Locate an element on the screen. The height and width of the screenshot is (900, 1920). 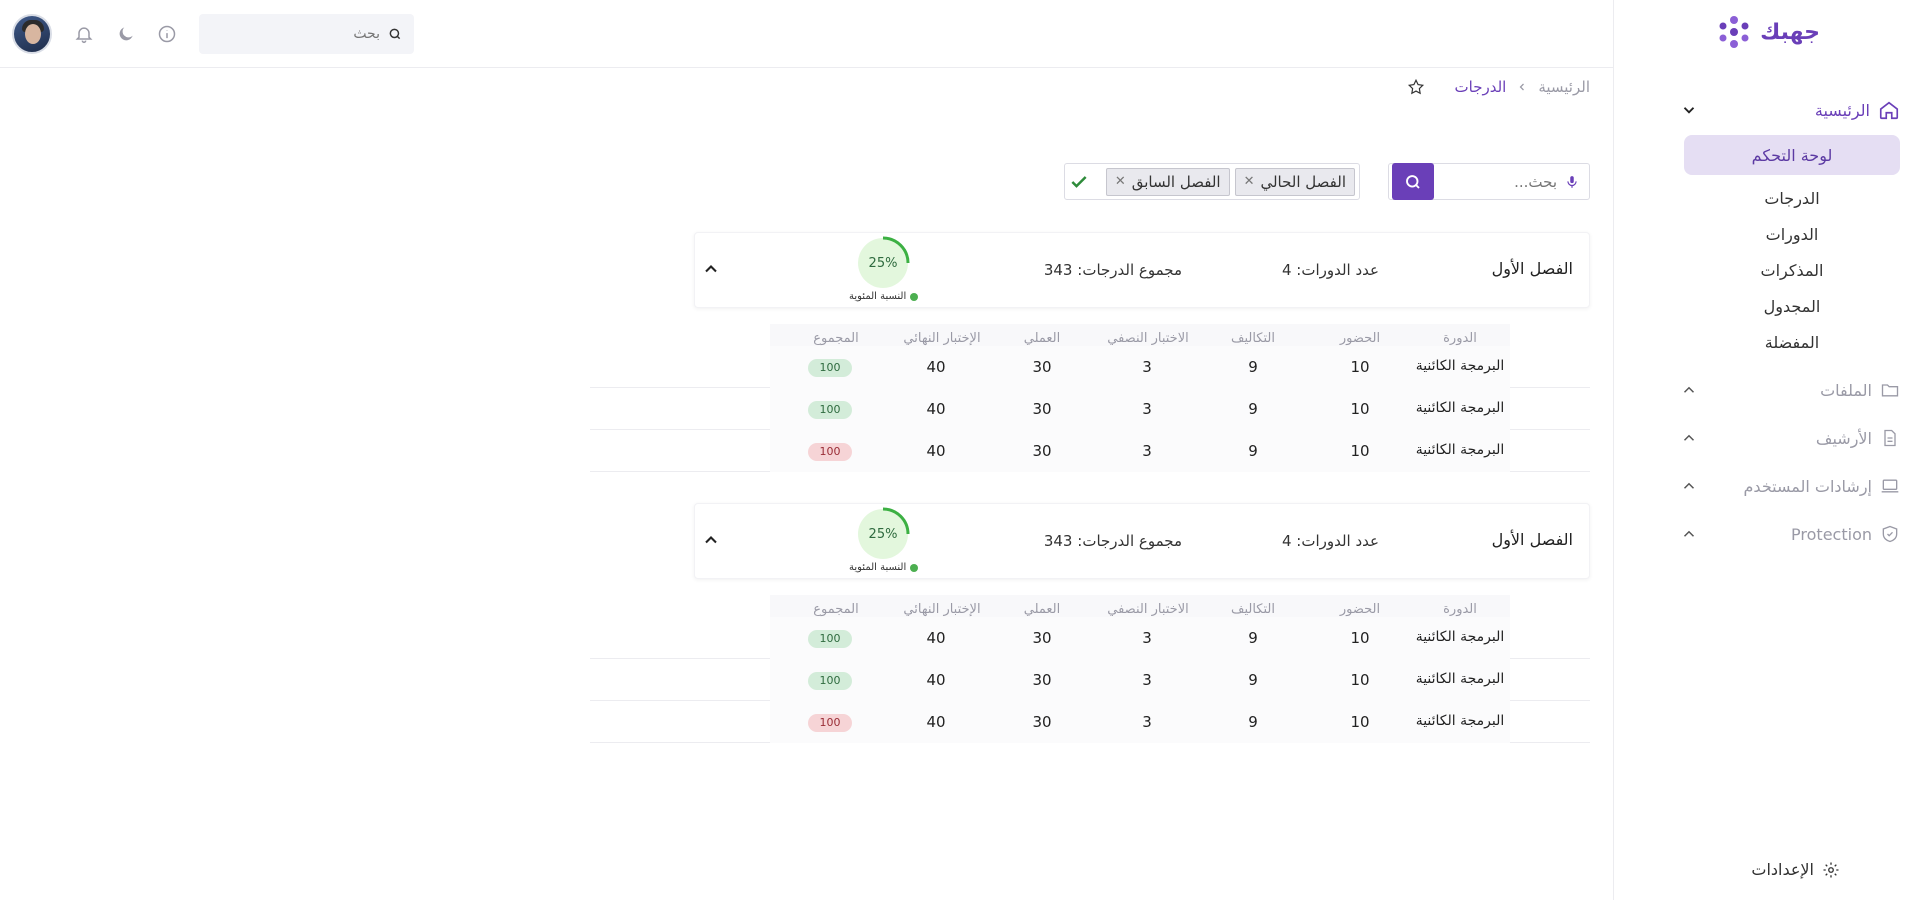
sidebar-item-label: الدورات is located at coordinates (1792, 234).